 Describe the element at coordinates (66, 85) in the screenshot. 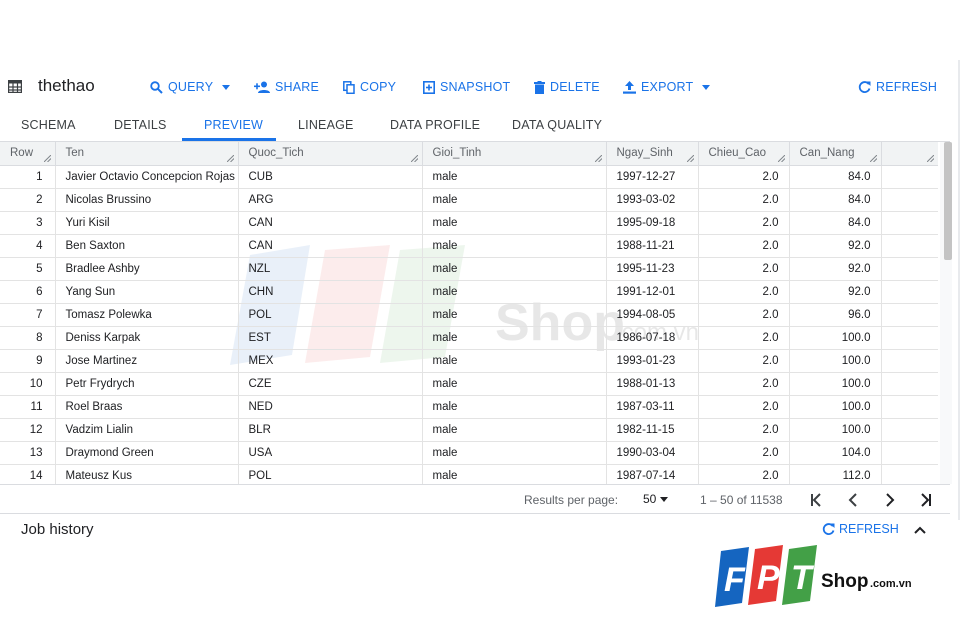

I see `table-title: thethao` at that location.